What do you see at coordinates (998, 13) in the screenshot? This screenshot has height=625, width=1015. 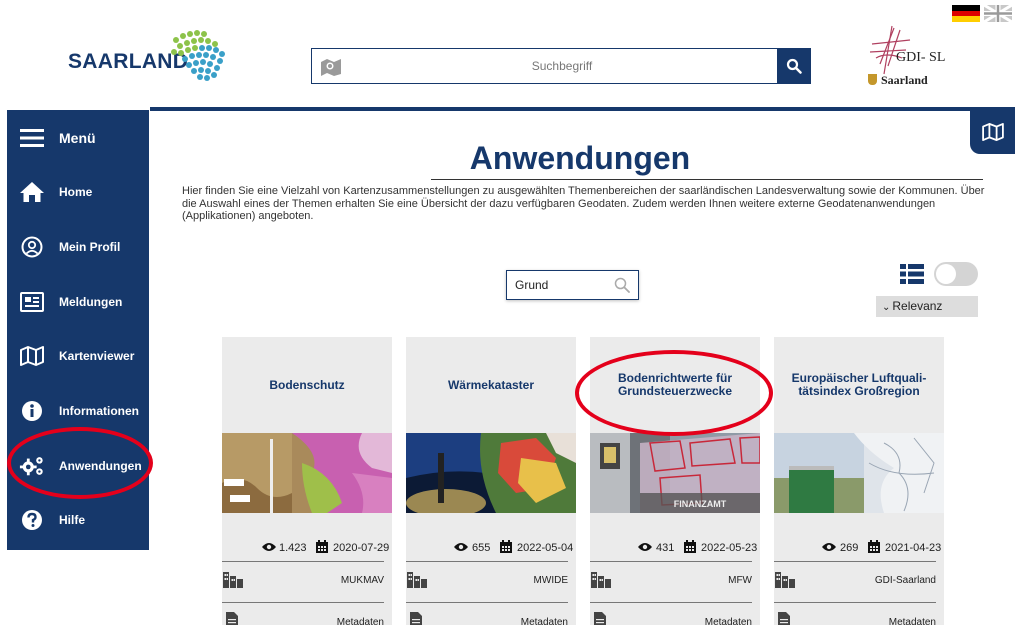 I see `uk-flag-icon` at bounding box center [998, 13].